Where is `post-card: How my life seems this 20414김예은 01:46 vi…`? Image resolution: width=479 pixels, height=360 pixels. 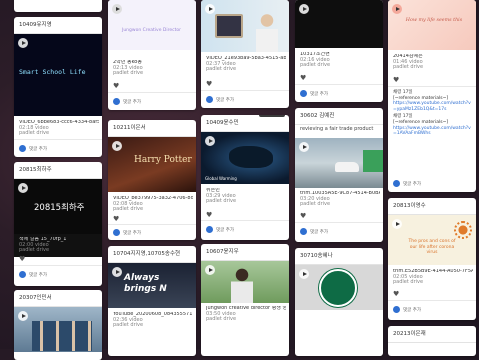
post-card: How my life seems this 20414김예은 01:46 vi… is located at coordinates (432, 96).